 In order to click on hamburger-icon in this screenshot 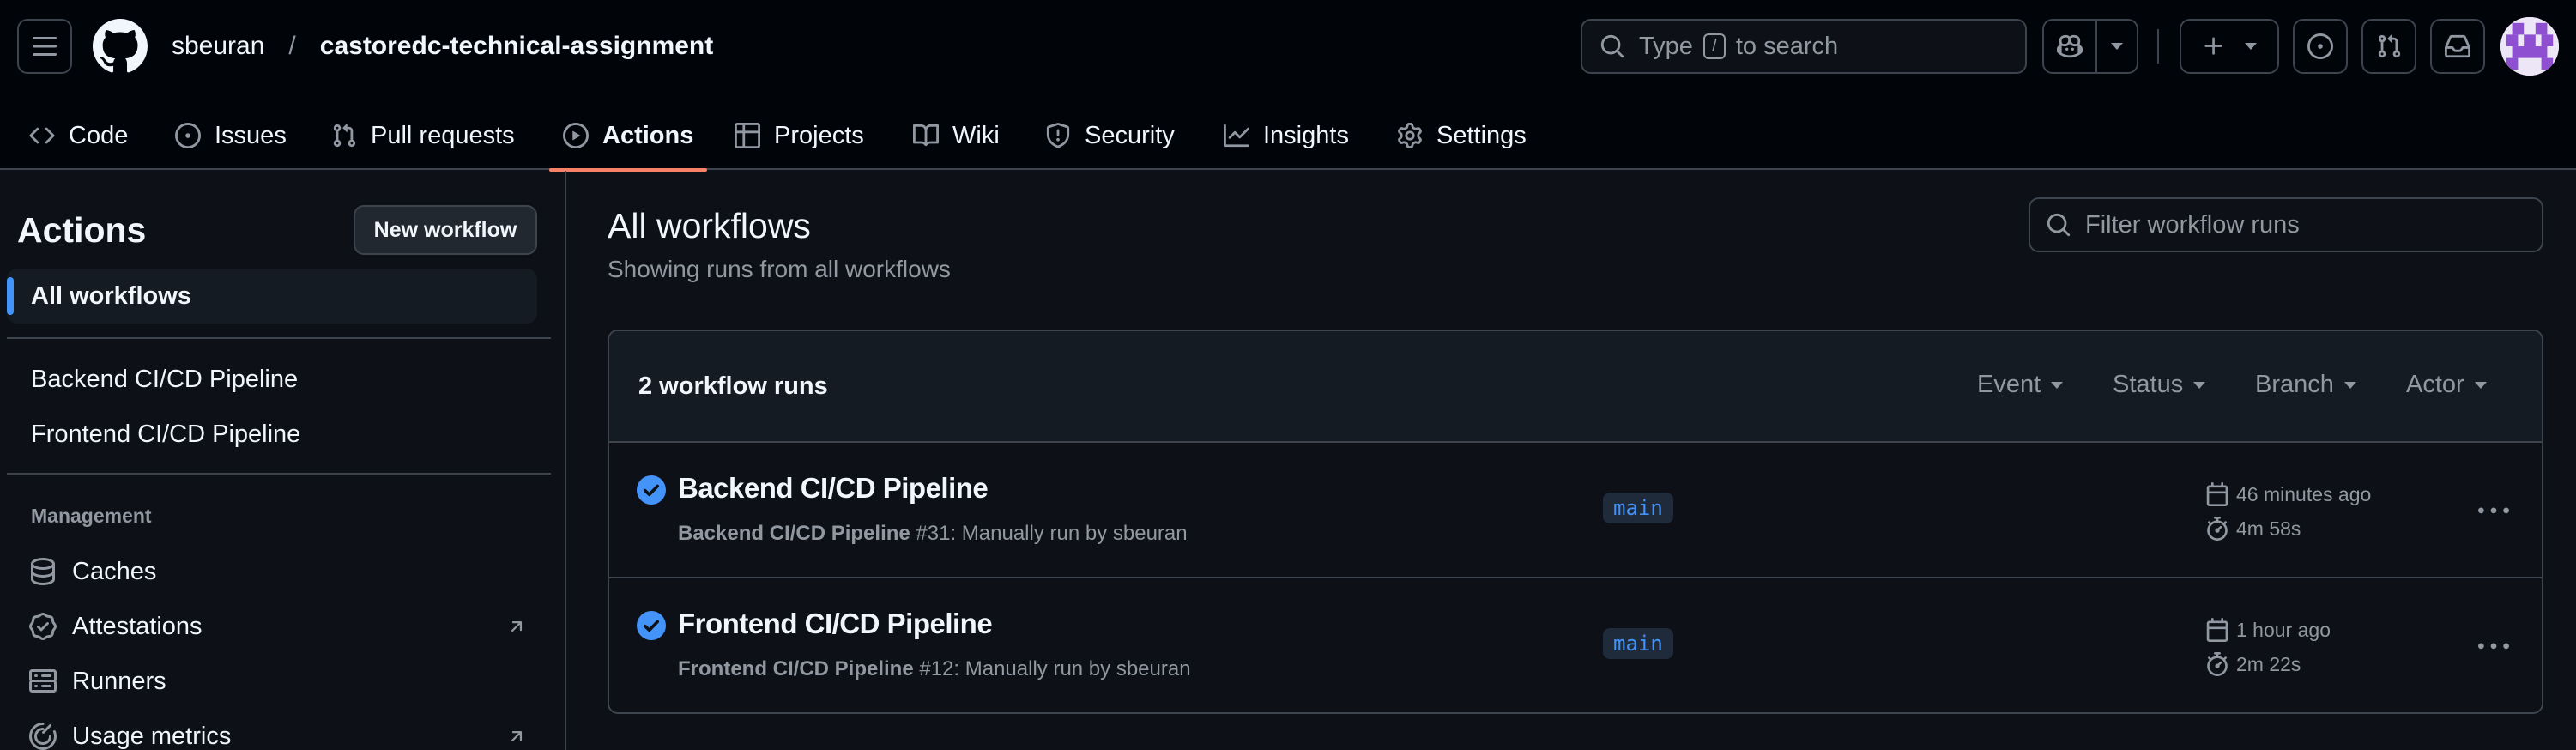, I will do `click(45, 46)`.